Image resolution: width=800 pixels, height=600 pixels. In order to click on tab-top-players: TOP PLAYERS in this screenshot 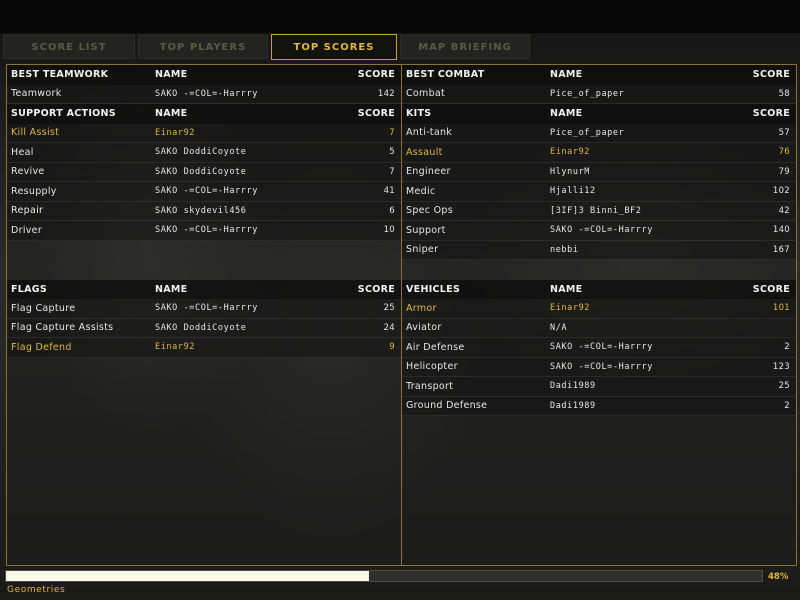, I will do `click(203, 47)`.